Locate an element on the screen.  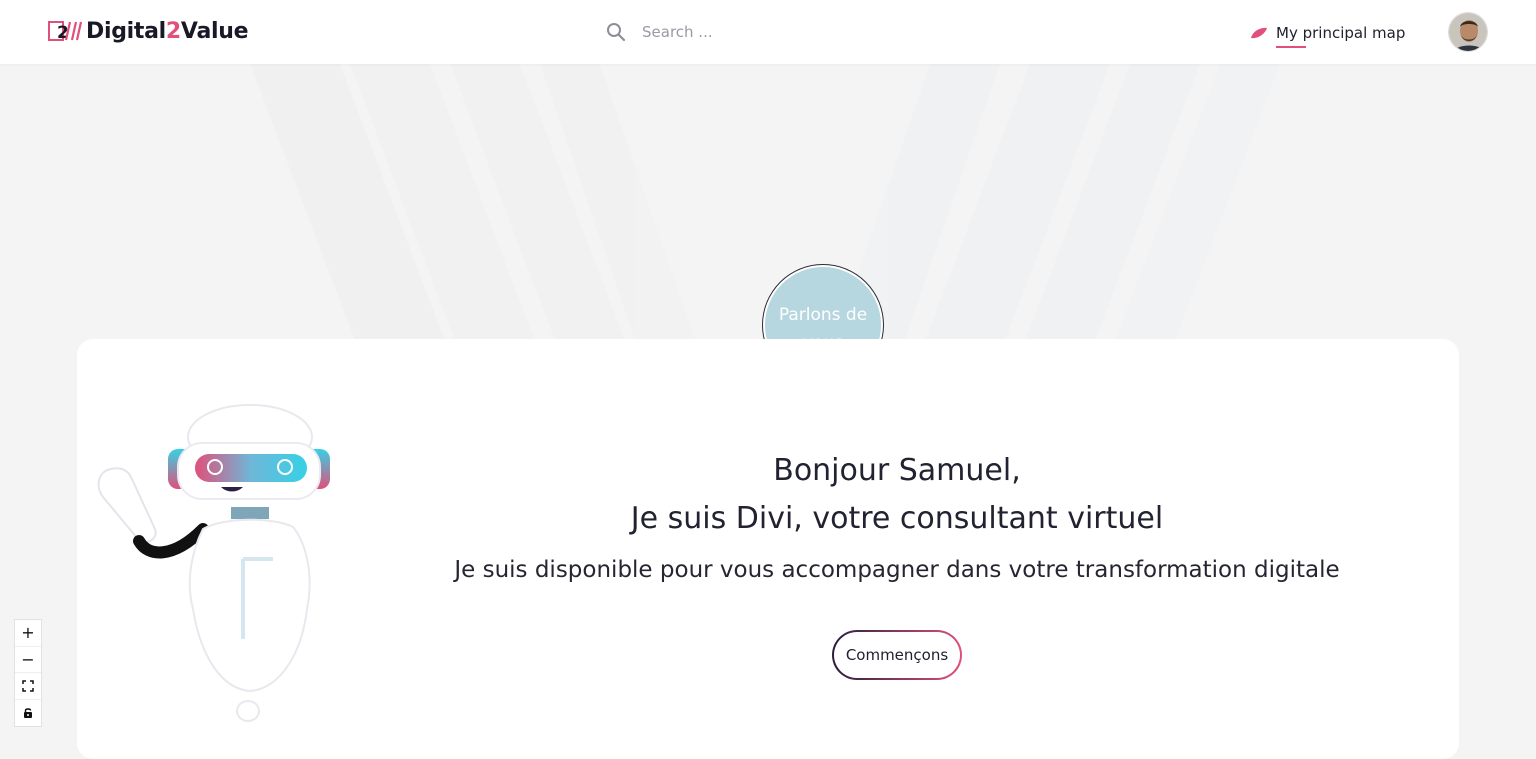
search-bar is located at coordinates (746, 32).